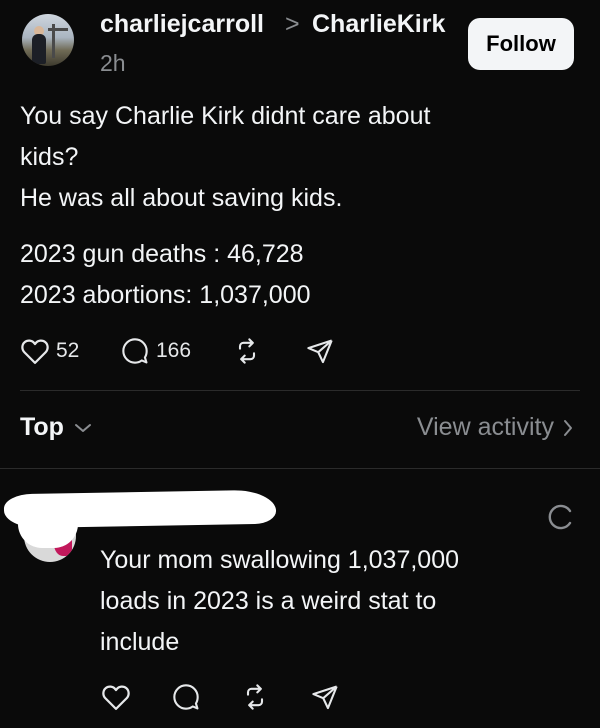  What do you see at coordinates (68, 350) in the screenshot?
I see `like-count: 52` at bounding box center [68, 350].